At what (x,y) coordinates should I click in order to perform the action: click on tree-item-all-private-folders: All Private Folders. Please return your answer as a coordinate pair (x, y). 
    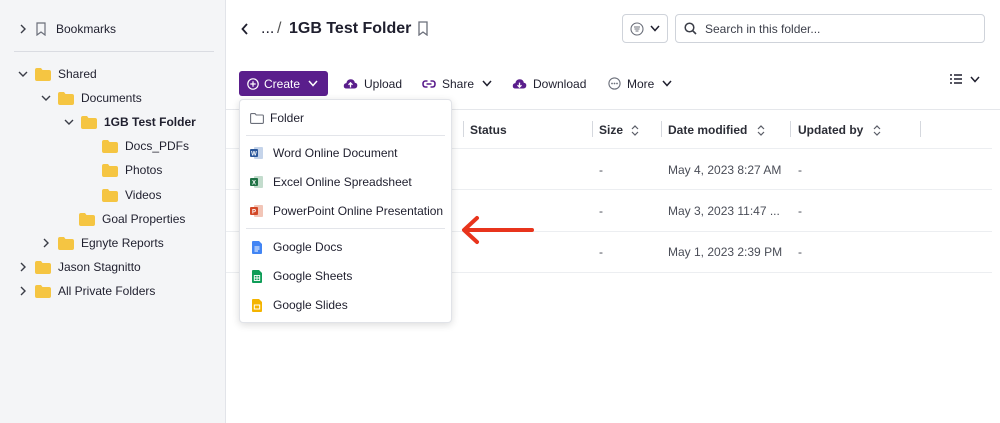
    Looking at the image, I should click on (86, 291).